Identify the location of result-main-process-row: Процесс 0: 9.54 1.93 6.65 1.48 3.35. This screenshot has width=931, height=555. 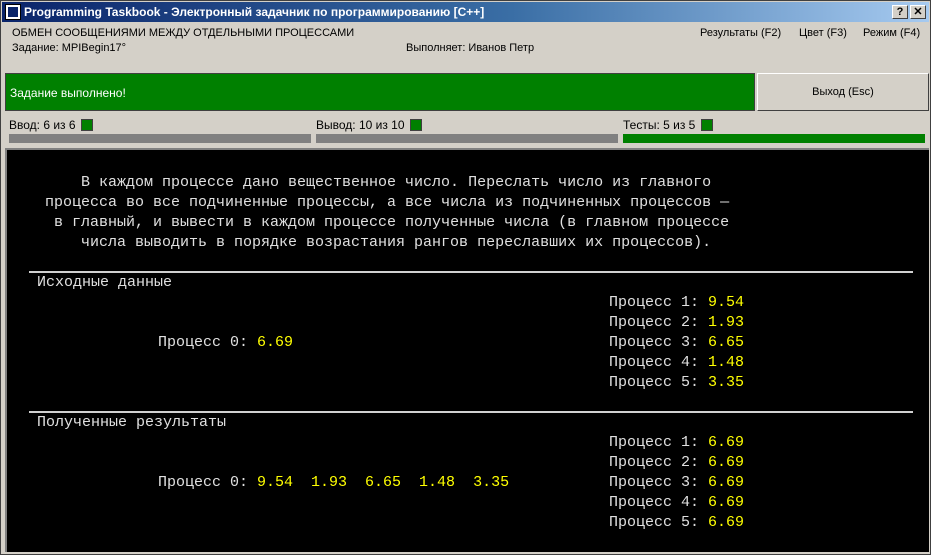
(333, 483).